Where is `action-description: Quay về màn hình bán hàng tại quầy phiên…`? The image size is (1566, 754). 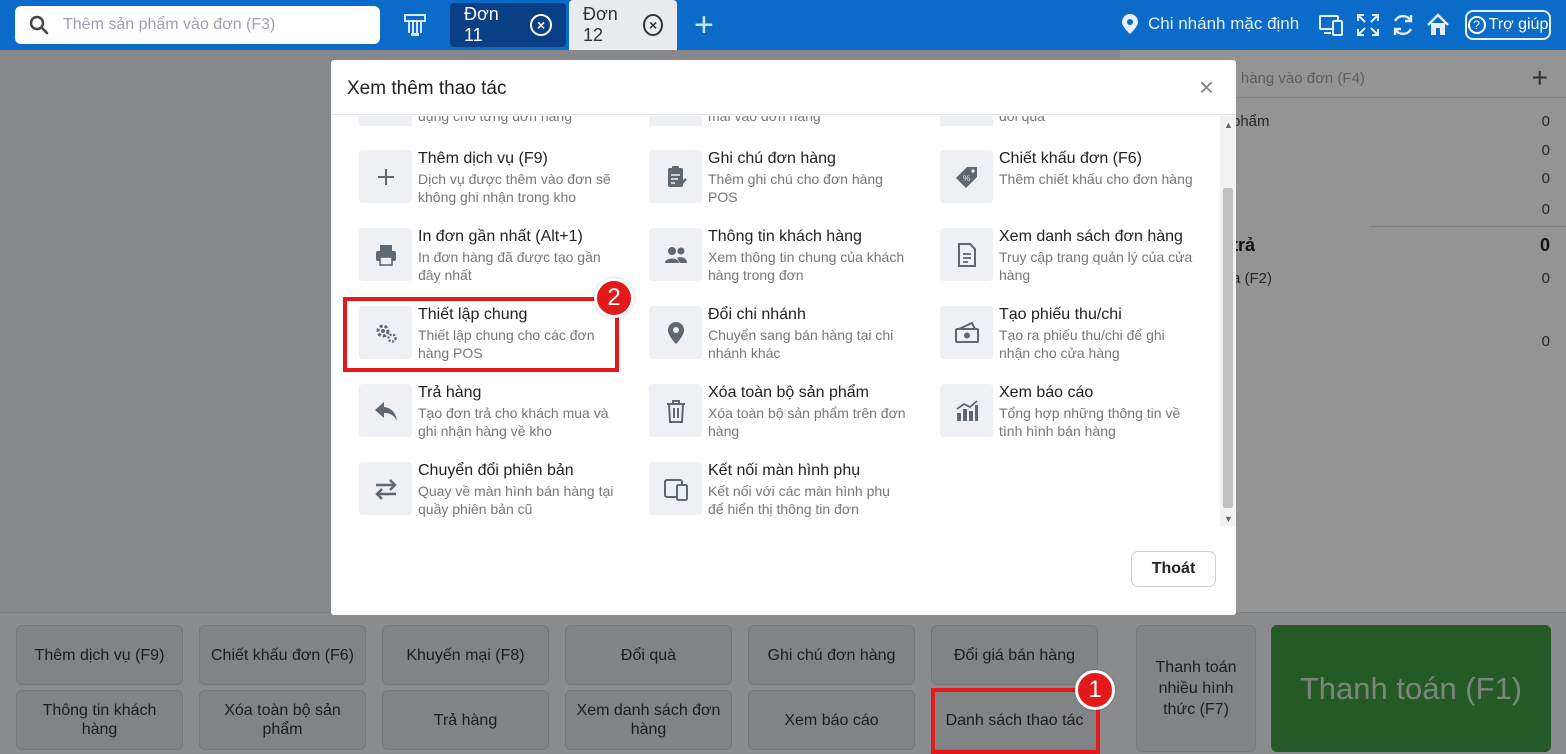 action-description: Quay về màn hình bán hàng tại quầy phiên… is located at coordinates (516, 500).